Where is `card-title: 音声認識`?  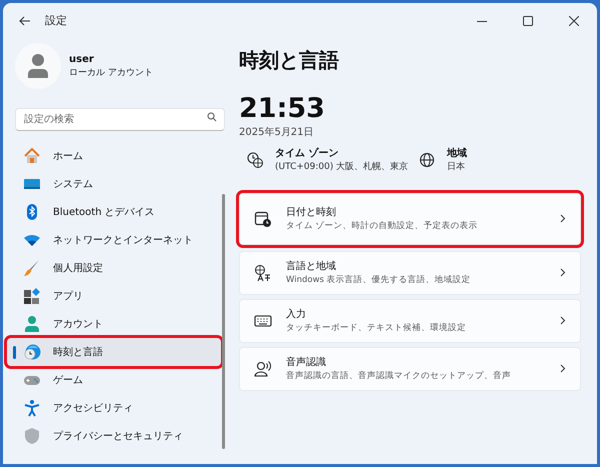 card-title: 音声認識 is located at coordinates (306, 363).